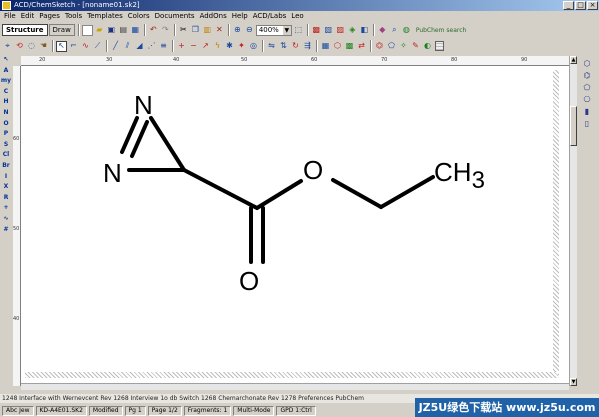  Describe the element at coordinates (6, 166) in the screenshot. I see `atom-br: Br` at that location.